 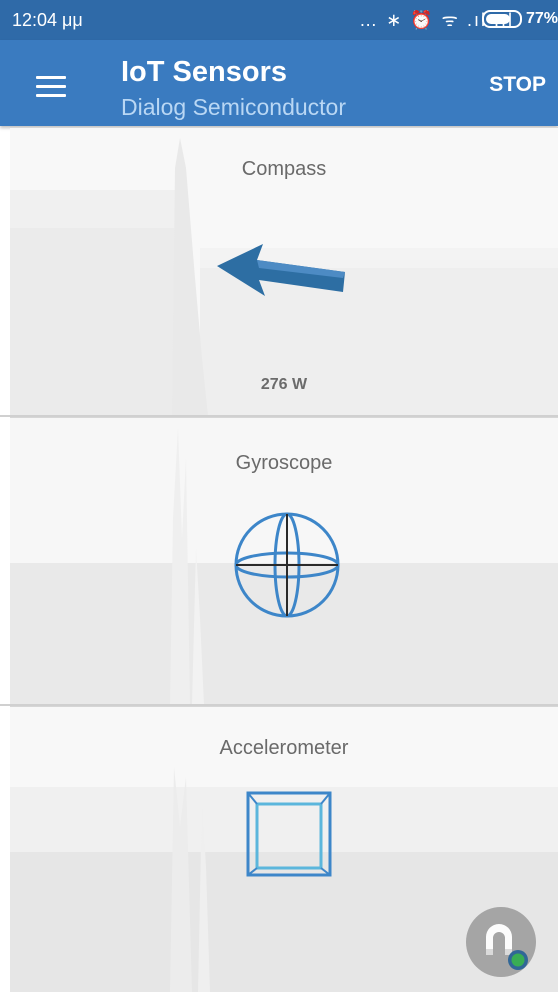 What do you see at coordinates (47, 20) in the screenshot?
I see `status-time: 12:04 μμ` at bounding box center [47, 20].